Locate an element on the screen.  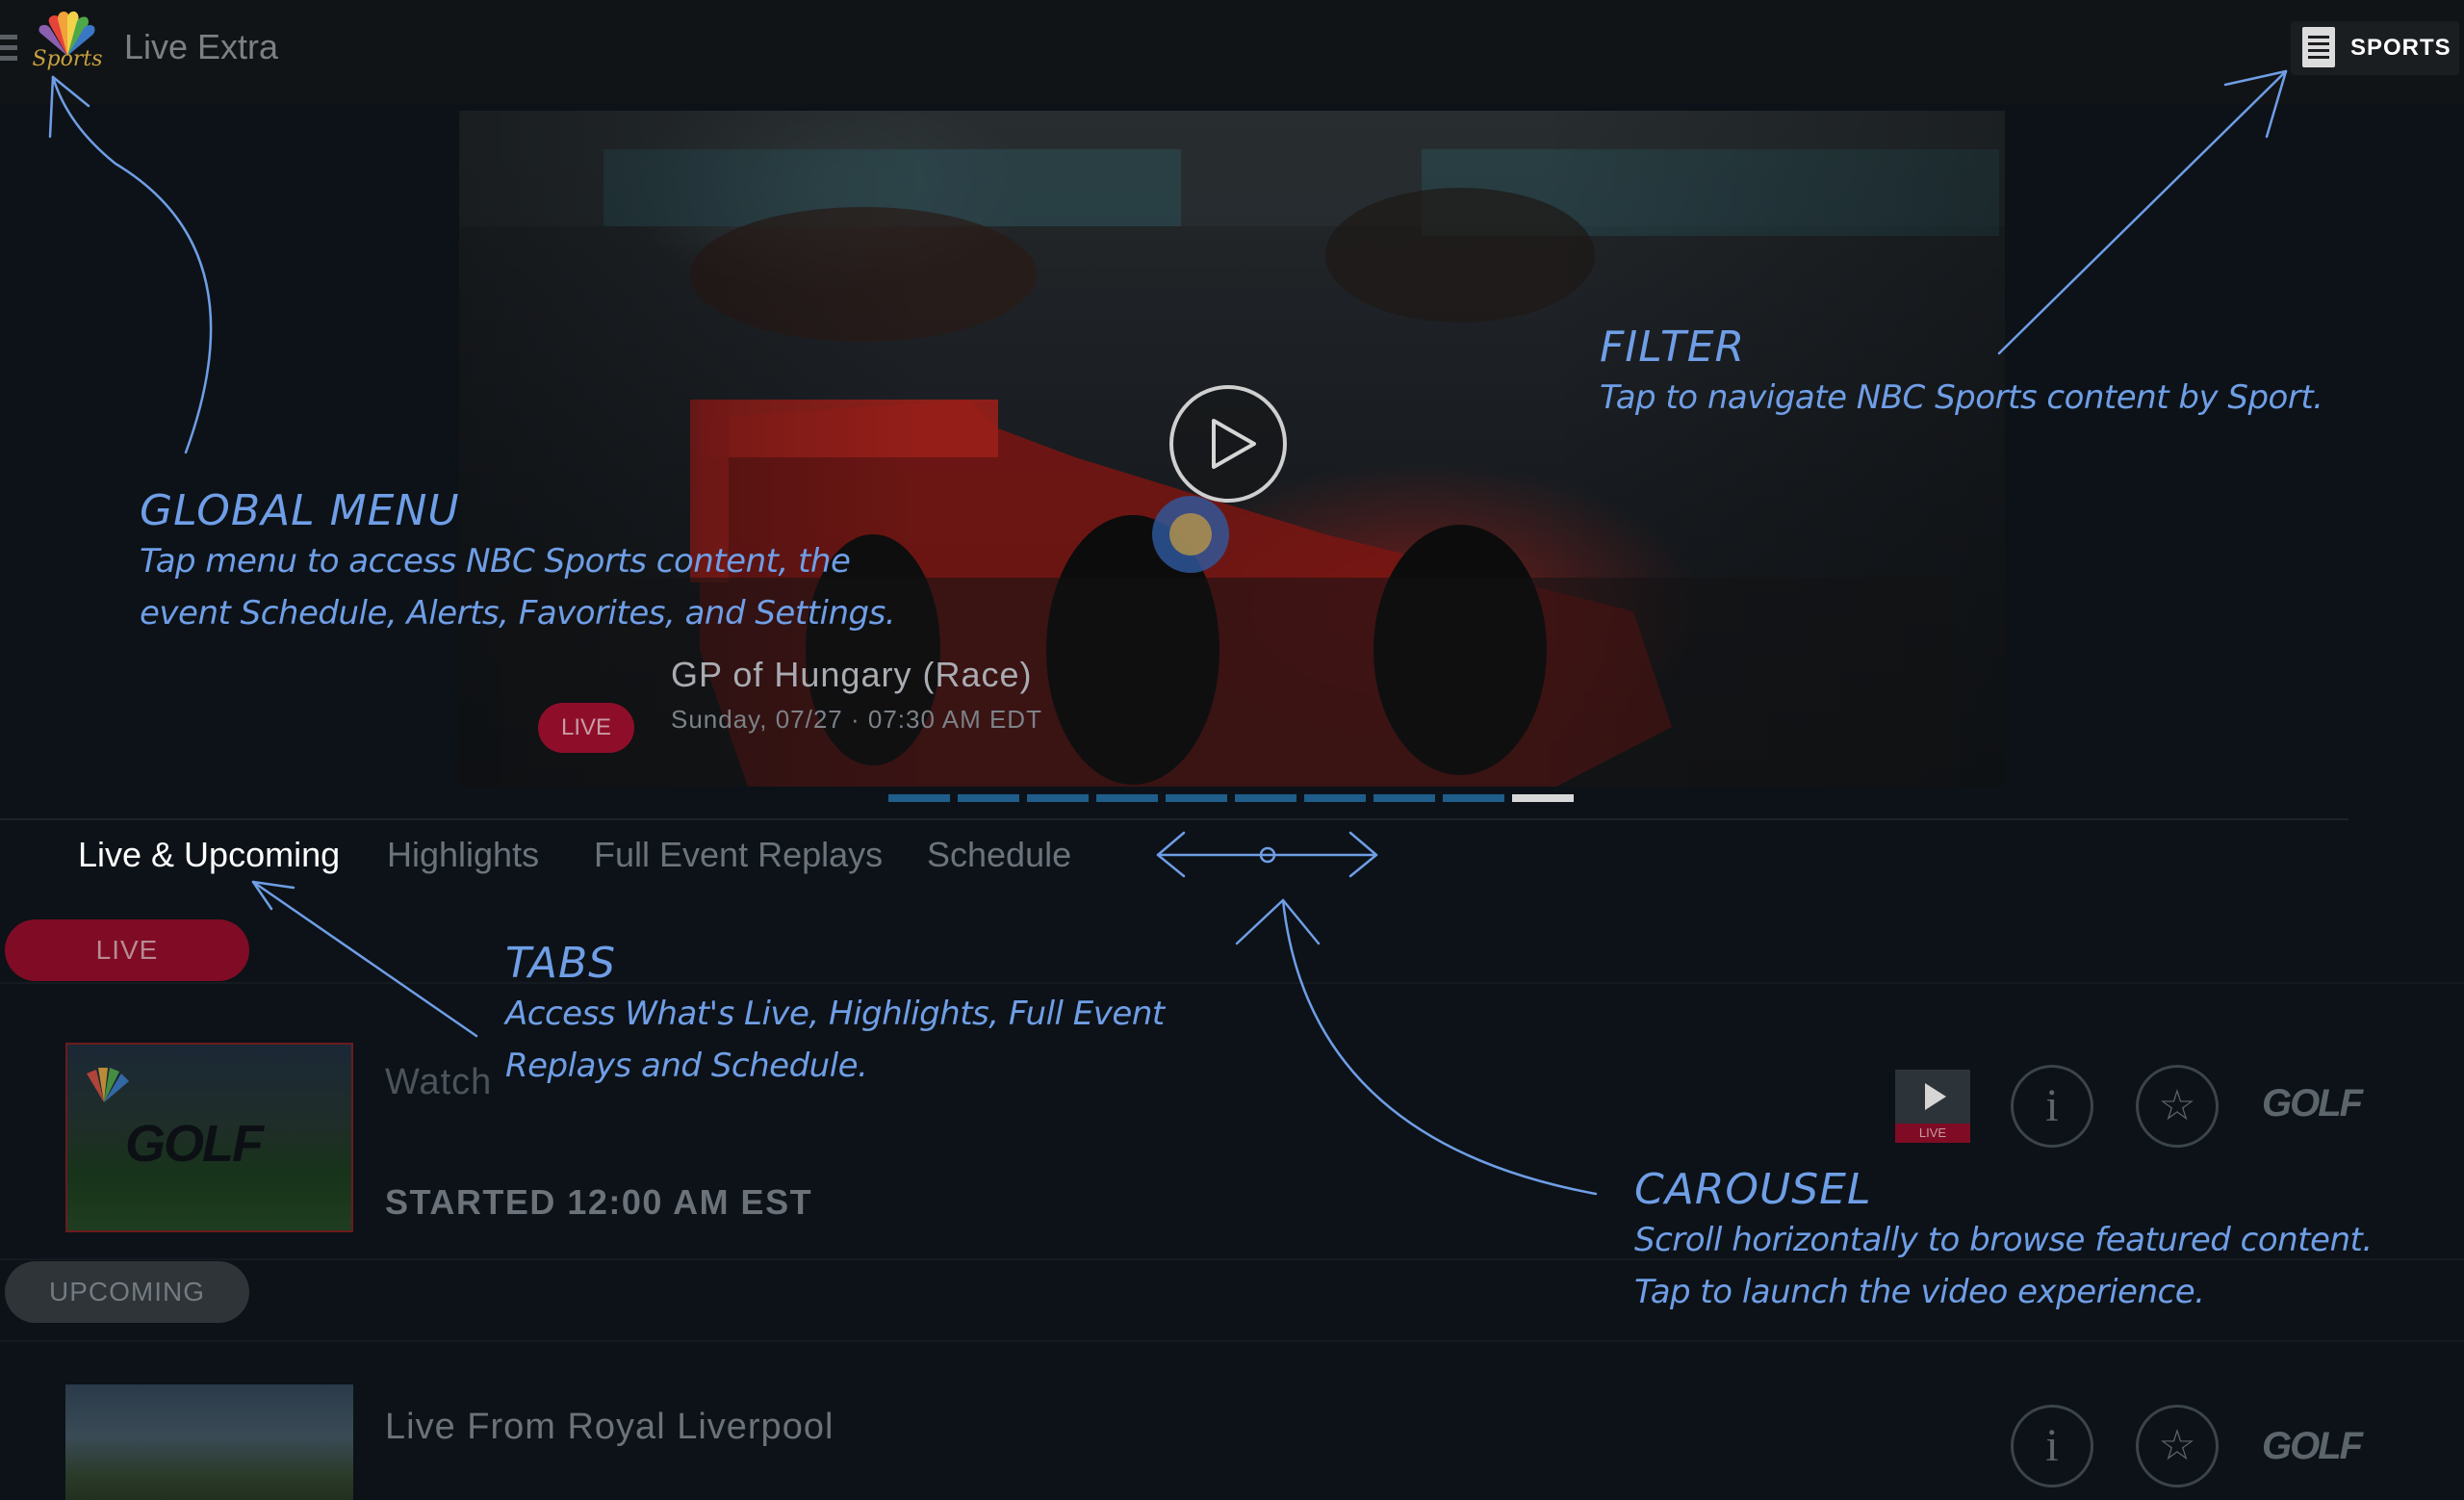
annotation-line: Replays and Schedule. is located at coordinates (686, 1066).